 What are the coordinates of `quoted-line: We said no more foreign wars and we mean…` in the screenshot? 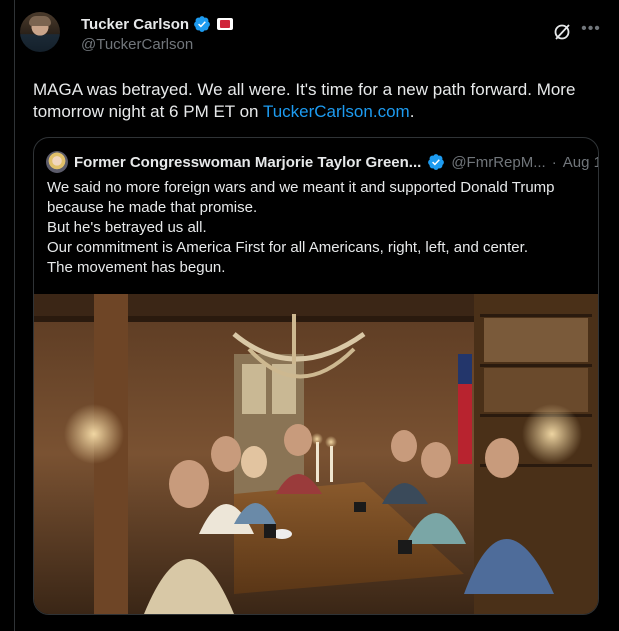 It's located at (301, 187).